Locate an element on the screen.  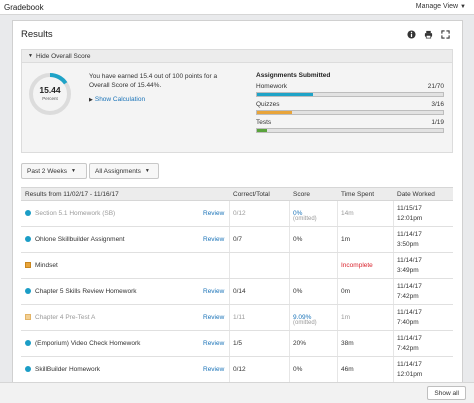
assignment-name: SkillBuilder Homework is located at coordinates (67, 369).